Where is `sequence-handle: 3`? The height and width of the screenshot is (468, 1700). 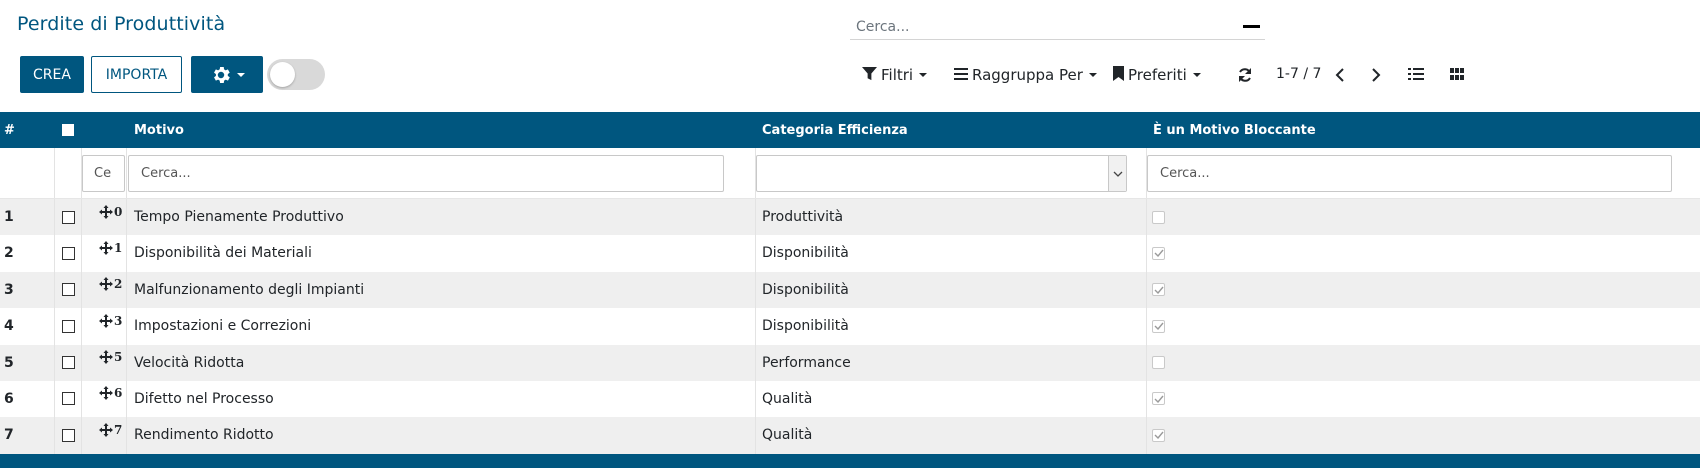 sequence-handle: 3 is located at coordinates (110, 326).